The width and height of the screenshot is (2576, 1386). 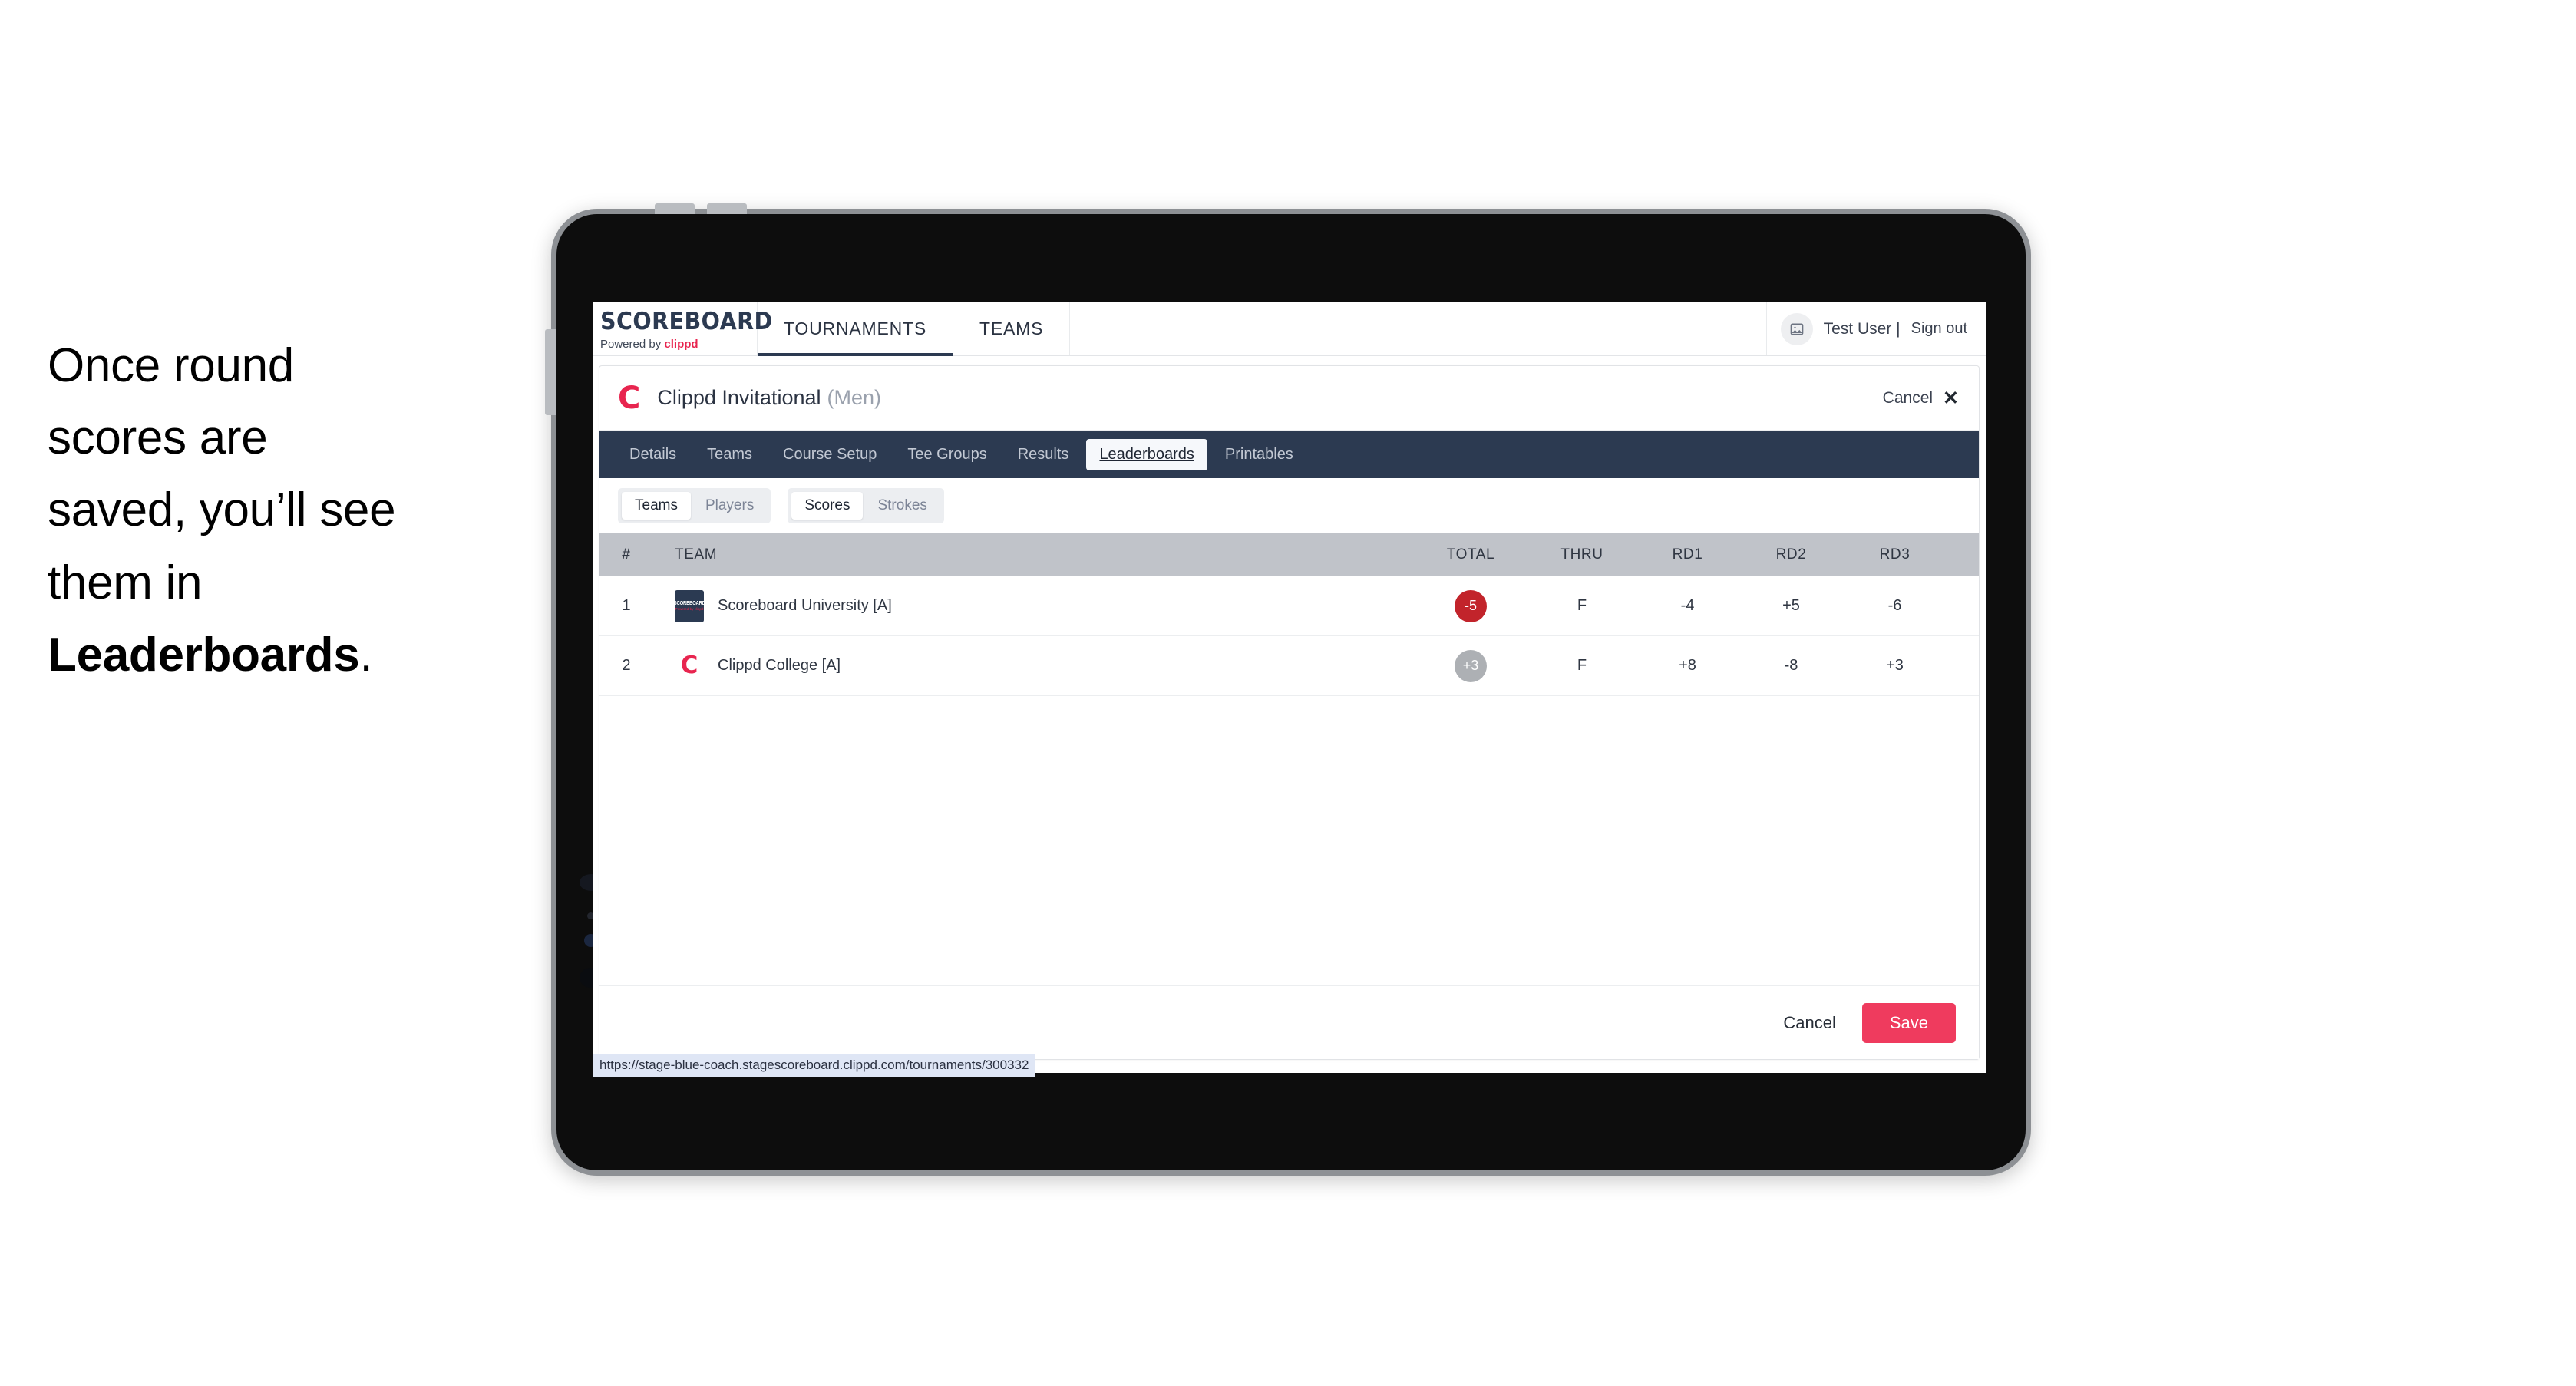 I want to click on row-rd1: -4, so click(x=1687, y=605).